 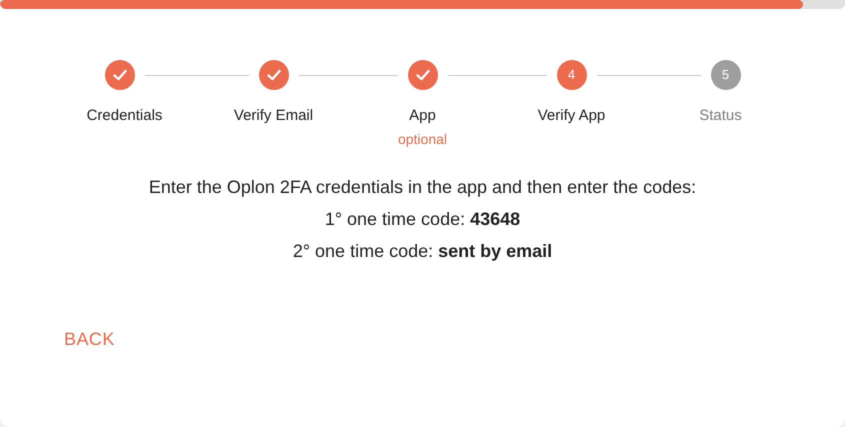 What do you see at coordinates (422, 251) in the screenshot?
I see `instruction-text: 2° one time code: sent by email` at bounding box center [422, 251].